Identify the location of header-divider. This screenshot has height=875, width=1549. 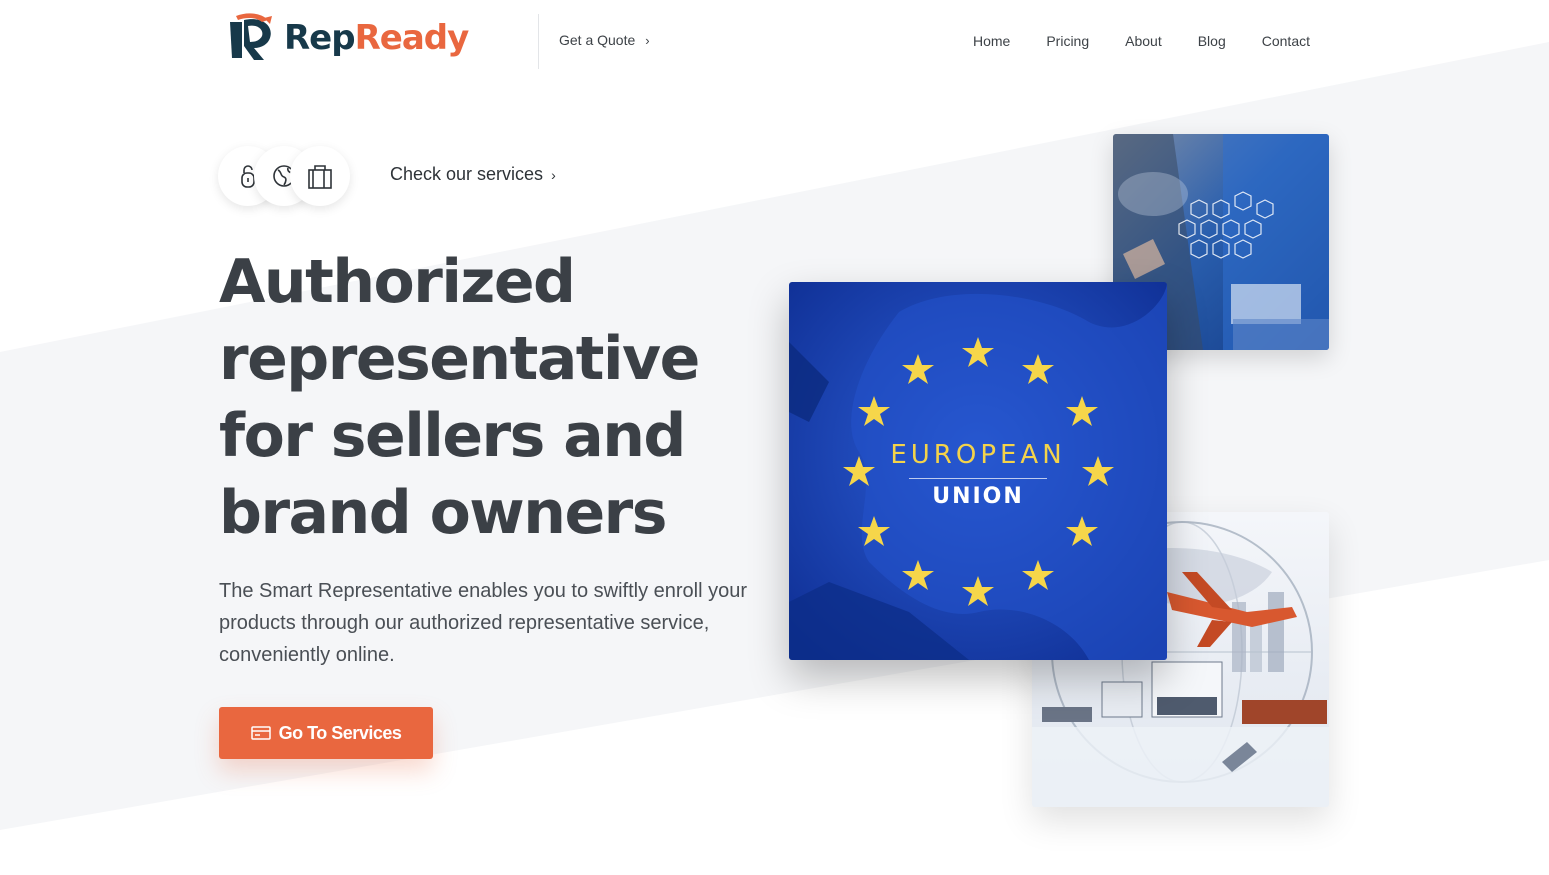
(538, 41).